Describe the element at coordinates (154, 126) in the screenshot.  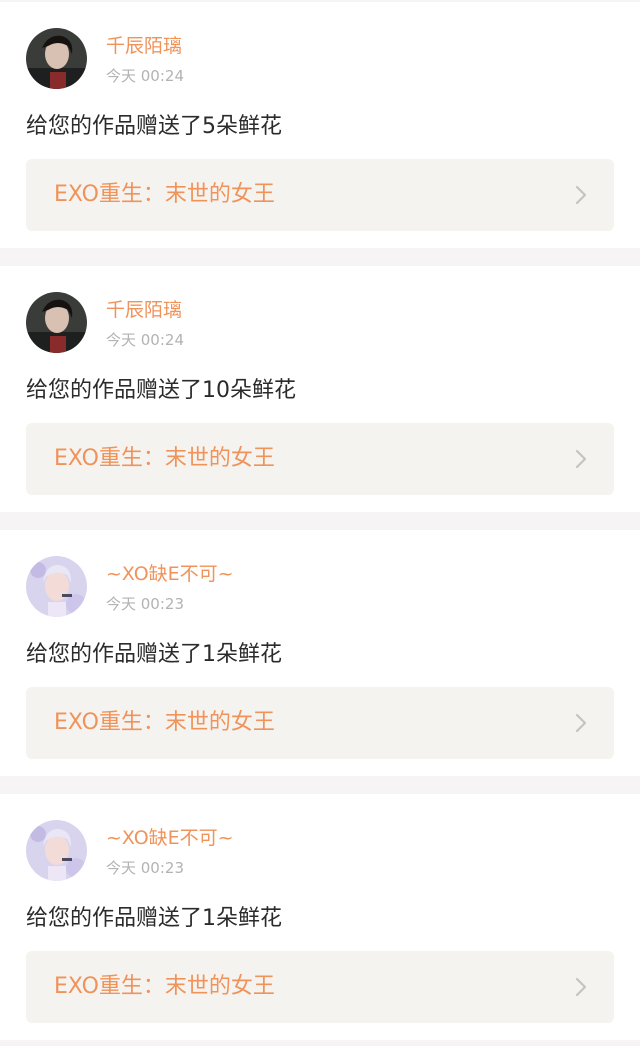
I see `notification-message: 给您的作品赠送了5朵鲜花` at that location.